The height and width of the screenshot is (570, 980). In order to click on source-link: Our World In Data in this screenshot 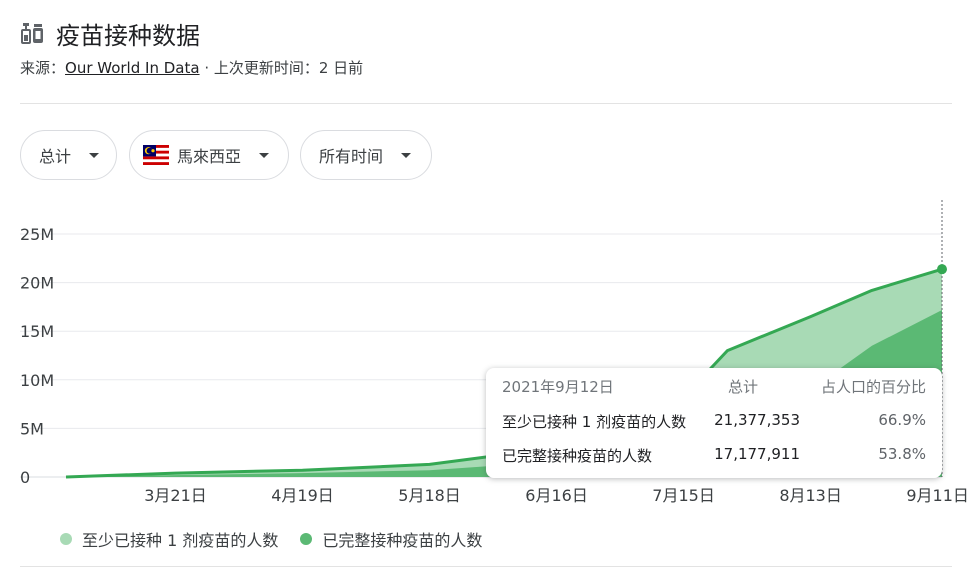, I will do `click(132, 68)`.